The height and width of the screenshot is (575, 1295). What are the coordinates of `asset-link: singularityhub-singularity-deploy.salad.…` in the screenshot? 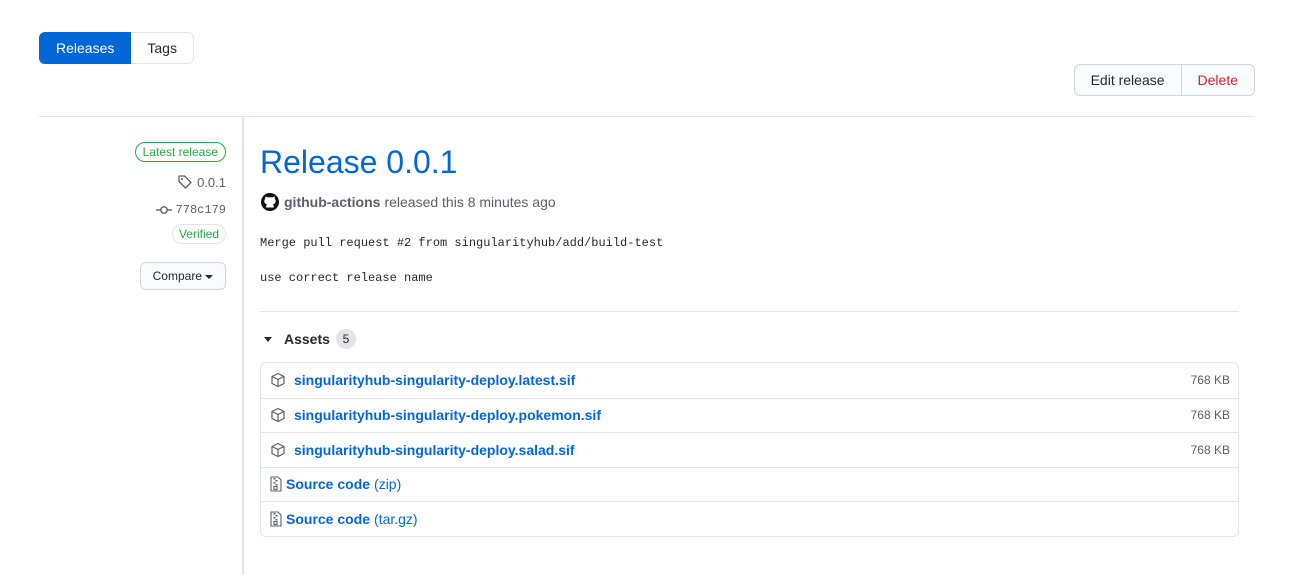 It's located at (434, 450).